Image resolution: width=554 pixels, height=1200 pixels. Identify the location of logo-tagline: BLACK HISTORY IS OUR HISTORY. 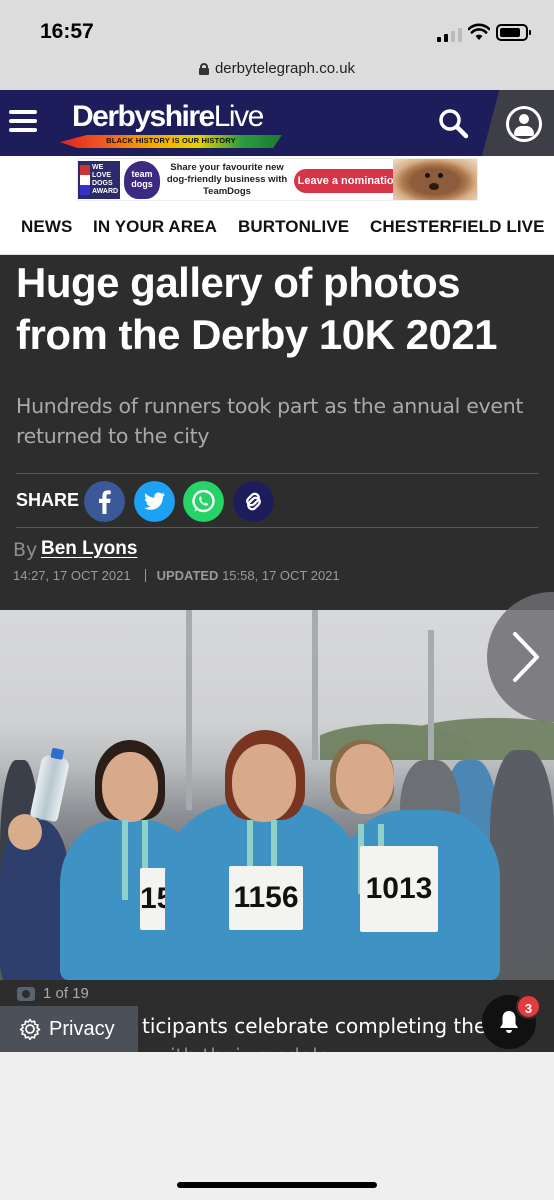
(171, 140).